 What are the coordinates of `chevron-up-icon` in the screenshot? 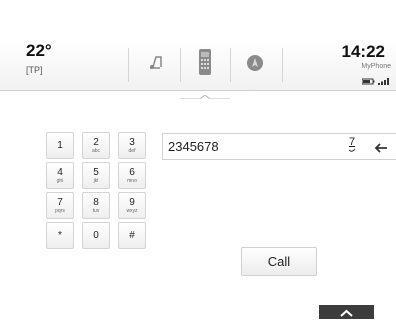 It's located at (346, 313).